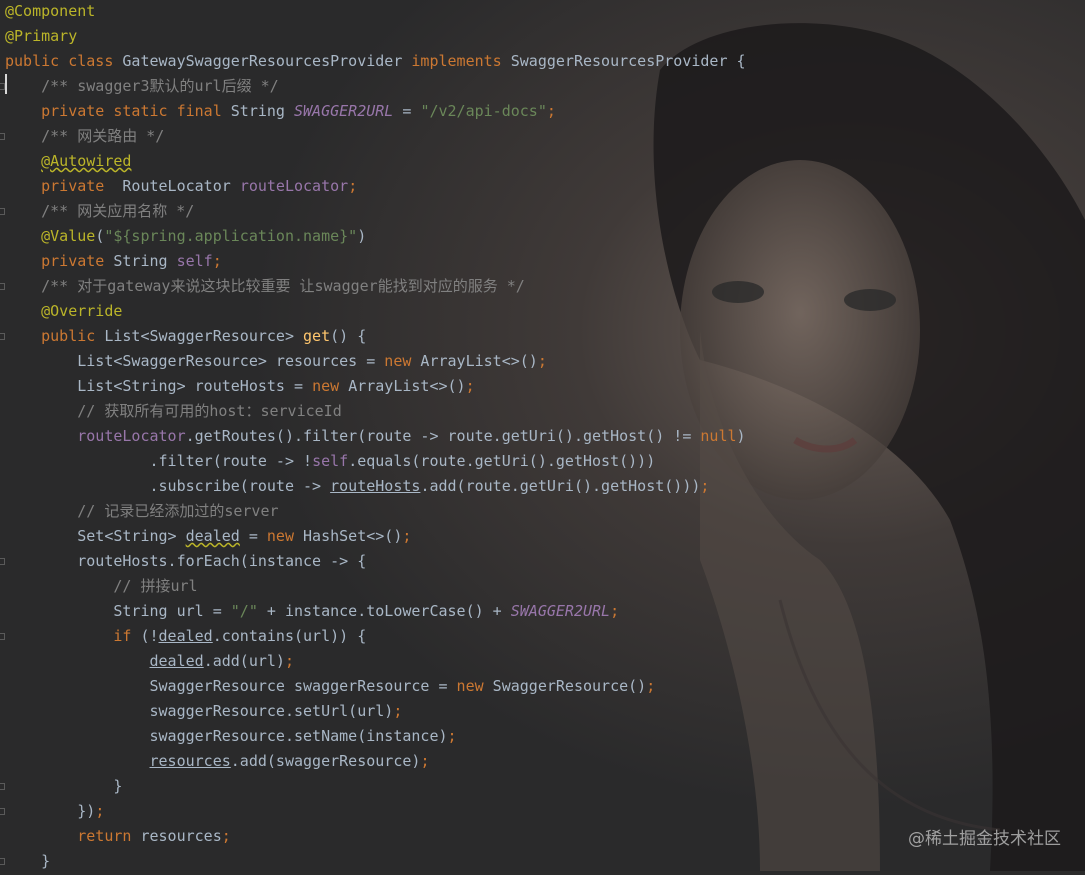  What do you see at coordinates (325, 761) in the screenshot?
I see `code-token: .add(swaggerResource)` at bounding box center [325, 761].